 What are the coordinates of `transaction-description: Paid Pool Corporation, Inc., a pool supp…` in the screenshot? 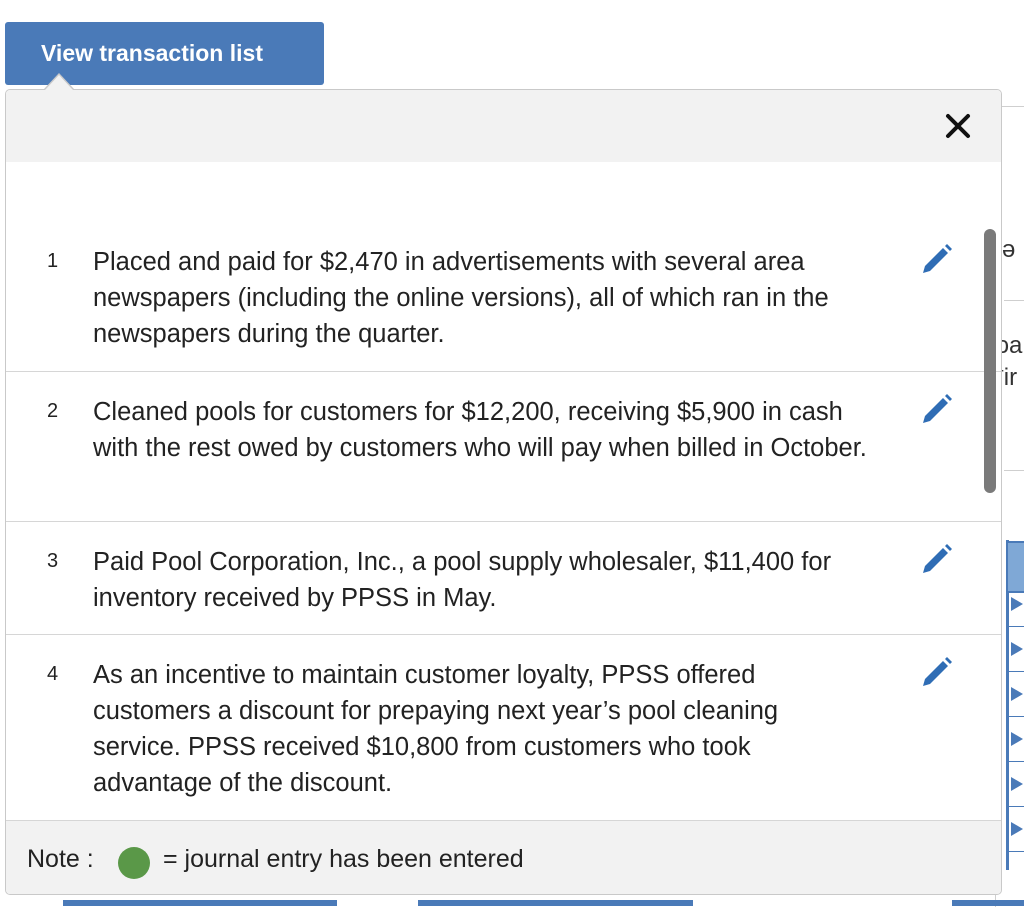 It's located at (462, 580).